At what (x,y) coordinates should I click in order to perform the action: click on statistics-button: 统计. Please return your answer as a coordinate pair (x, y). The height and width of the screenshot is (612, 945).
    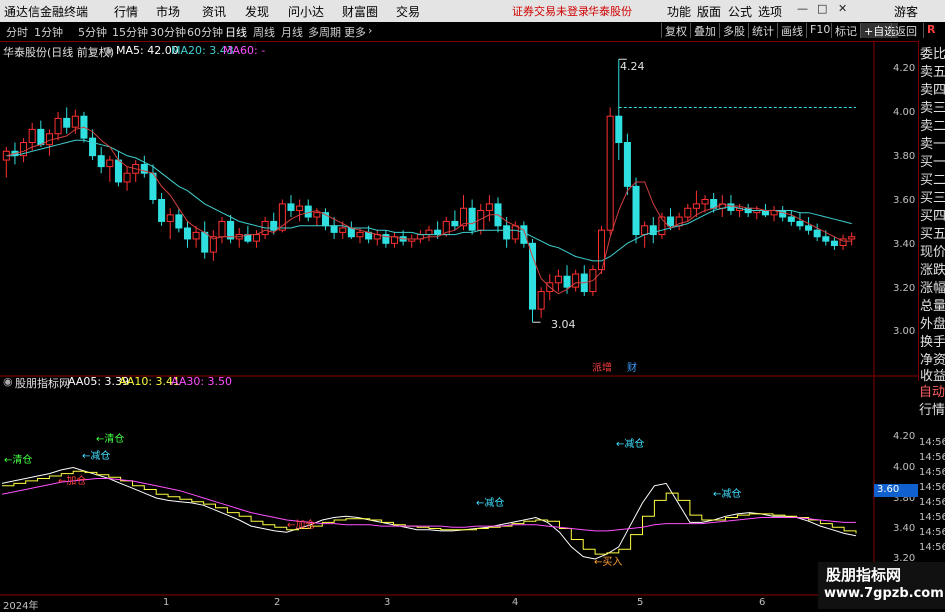
    Looking at the image, I should click on (762, 30).